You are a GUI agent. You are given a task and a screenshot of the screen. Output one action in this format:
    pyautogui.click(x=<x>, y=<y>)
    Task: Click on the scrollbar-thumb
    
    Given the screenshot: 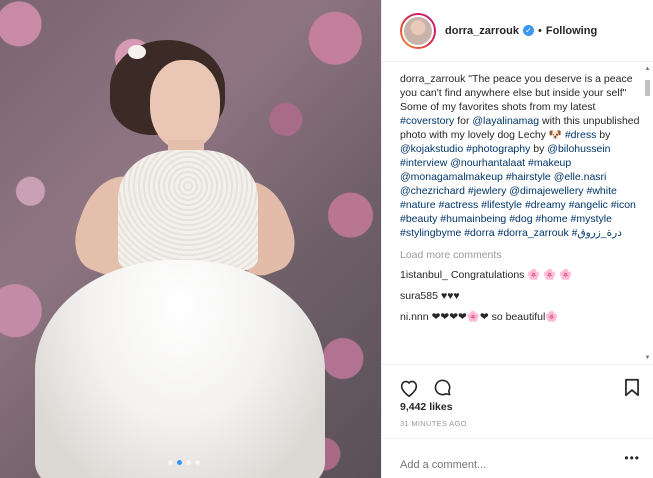 What is the action you would take?
    pyautogui.click(x=647, y=88)
    